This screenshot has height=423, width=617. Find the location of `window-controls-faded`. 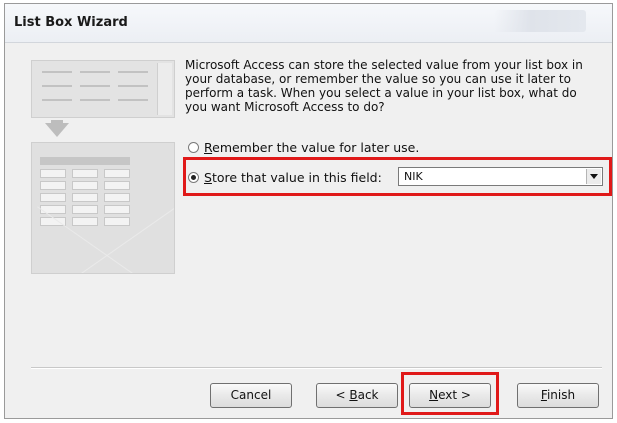

window-controls-faded is located at coordinates (540, 21).